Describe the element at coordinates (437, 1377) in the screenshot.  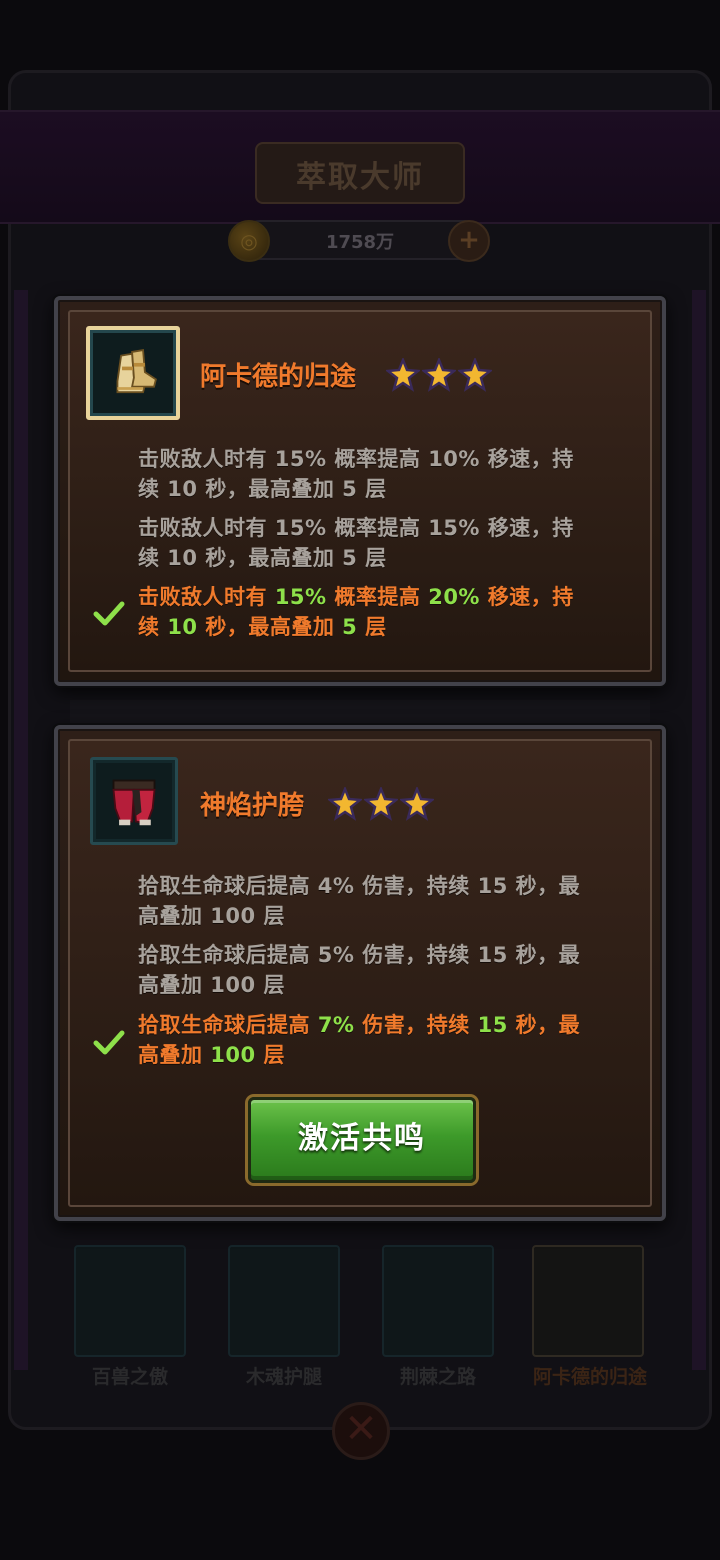
I see `slot-label: 荆棘之路` at that location.